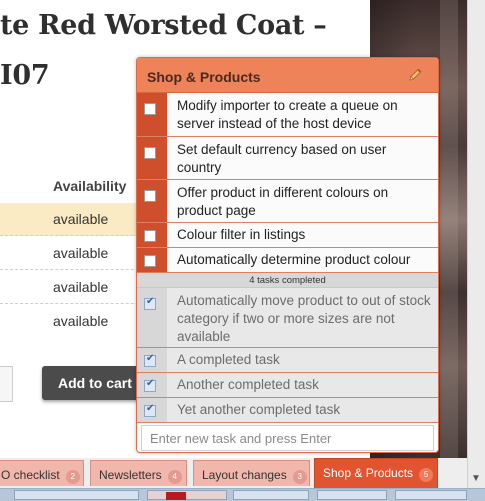  Describe the element at coordinates (476, 244) in the screenshot. I see `page-scrollbar` at that location.